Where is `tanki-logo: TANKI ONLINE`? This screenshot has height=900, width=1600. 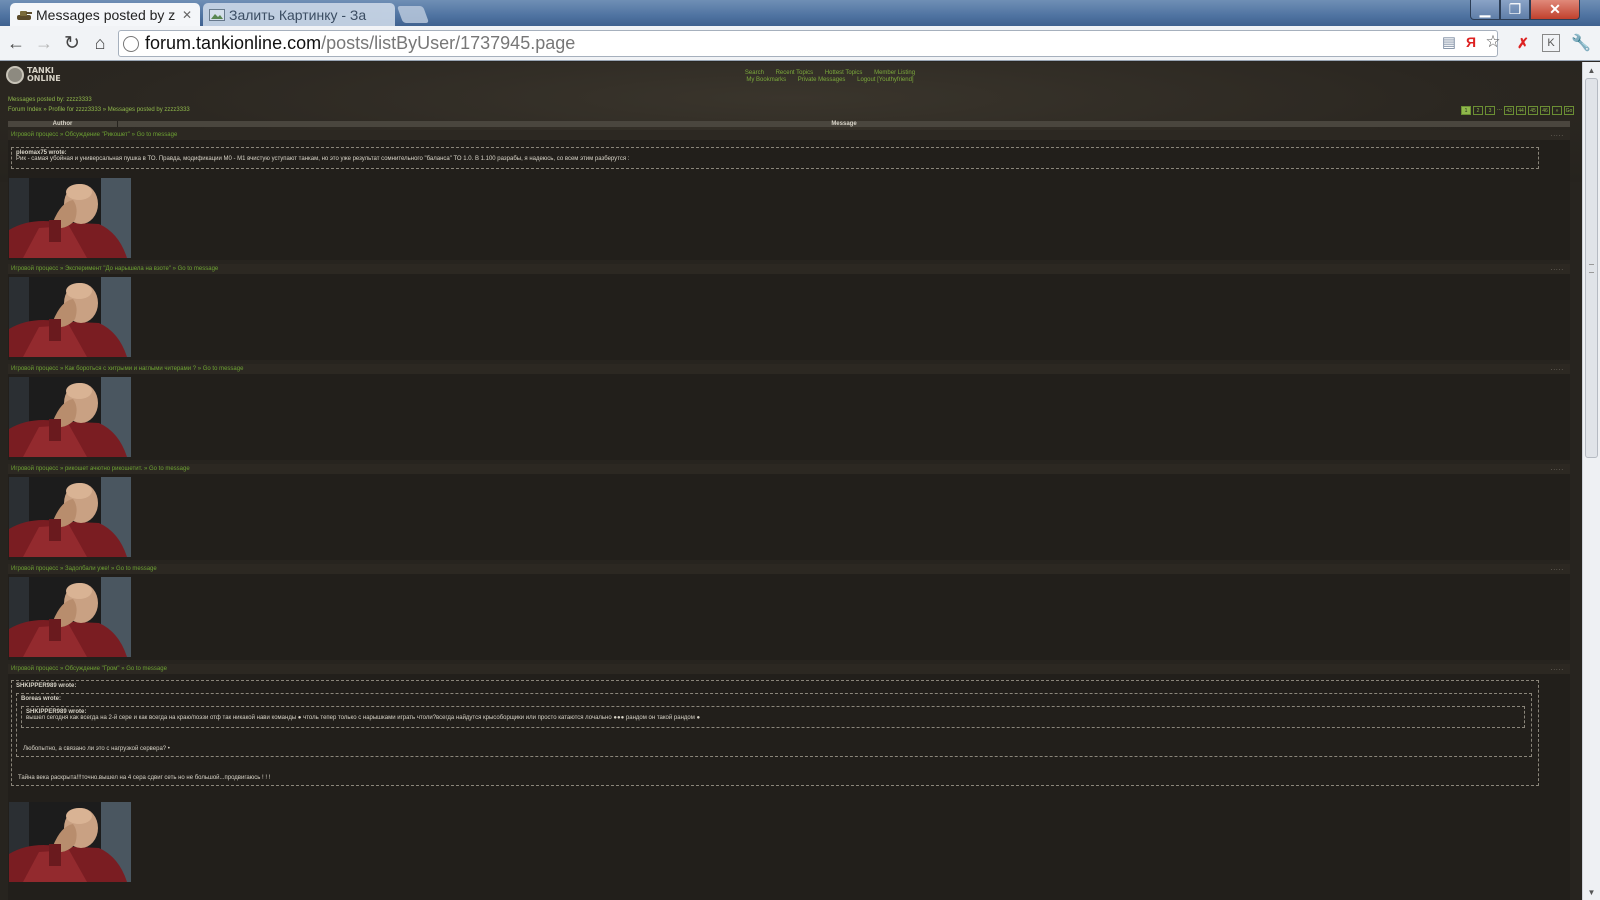 tanki-logo: TANKI ONLINE is located at coordinates (33, 75).